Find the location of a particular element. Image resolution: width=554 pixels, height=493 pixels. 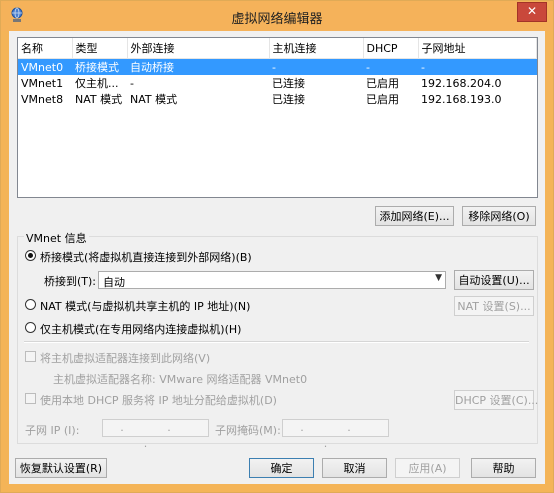

list-header-row: 名称 类型 外部连接 主机连接 DHCP 子网地址 is located at coordinates (277, 48).